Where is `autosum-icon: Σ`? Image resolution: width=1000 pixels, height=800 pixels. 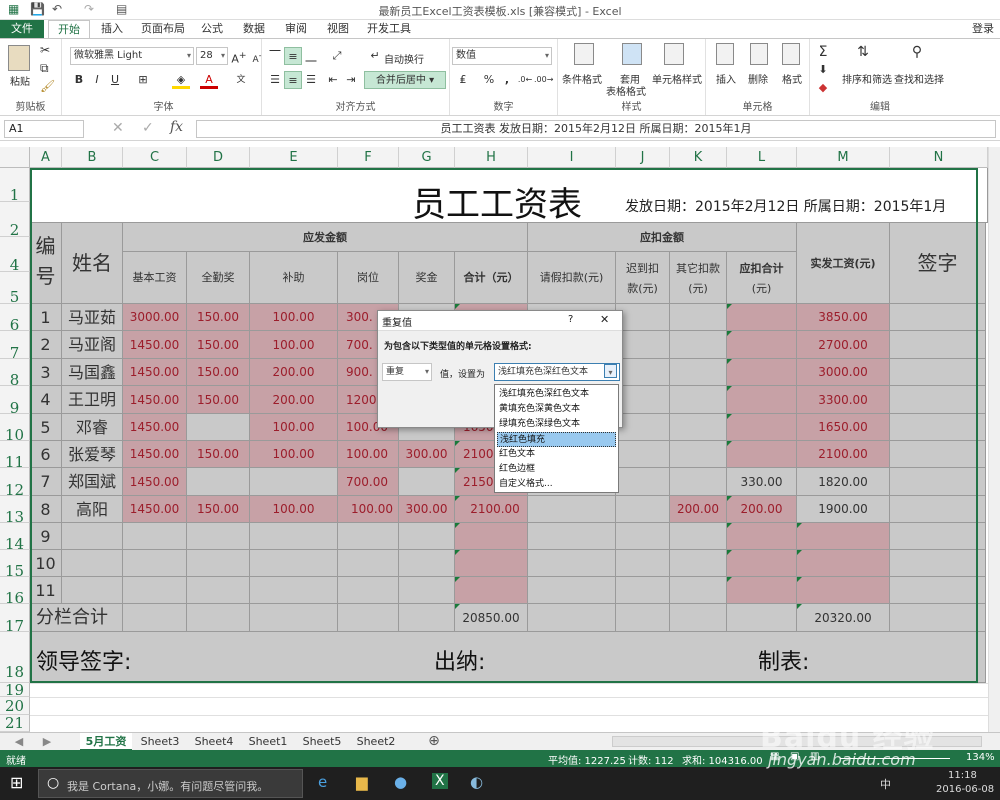
autosum-icon: Σ is located at coordinates (823, 52).